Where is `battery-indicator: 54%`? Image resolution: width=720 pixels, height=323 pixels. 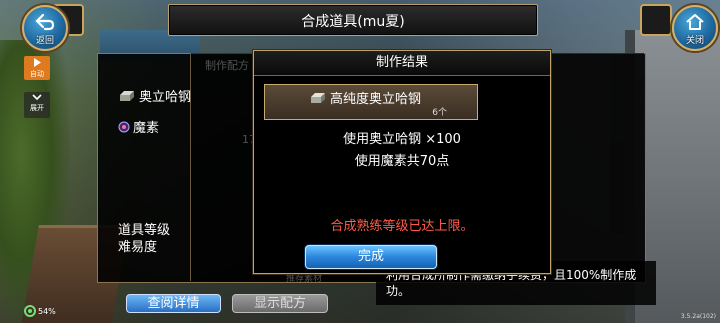 battery-indicator: 54% is located at coordinates (40, 311).